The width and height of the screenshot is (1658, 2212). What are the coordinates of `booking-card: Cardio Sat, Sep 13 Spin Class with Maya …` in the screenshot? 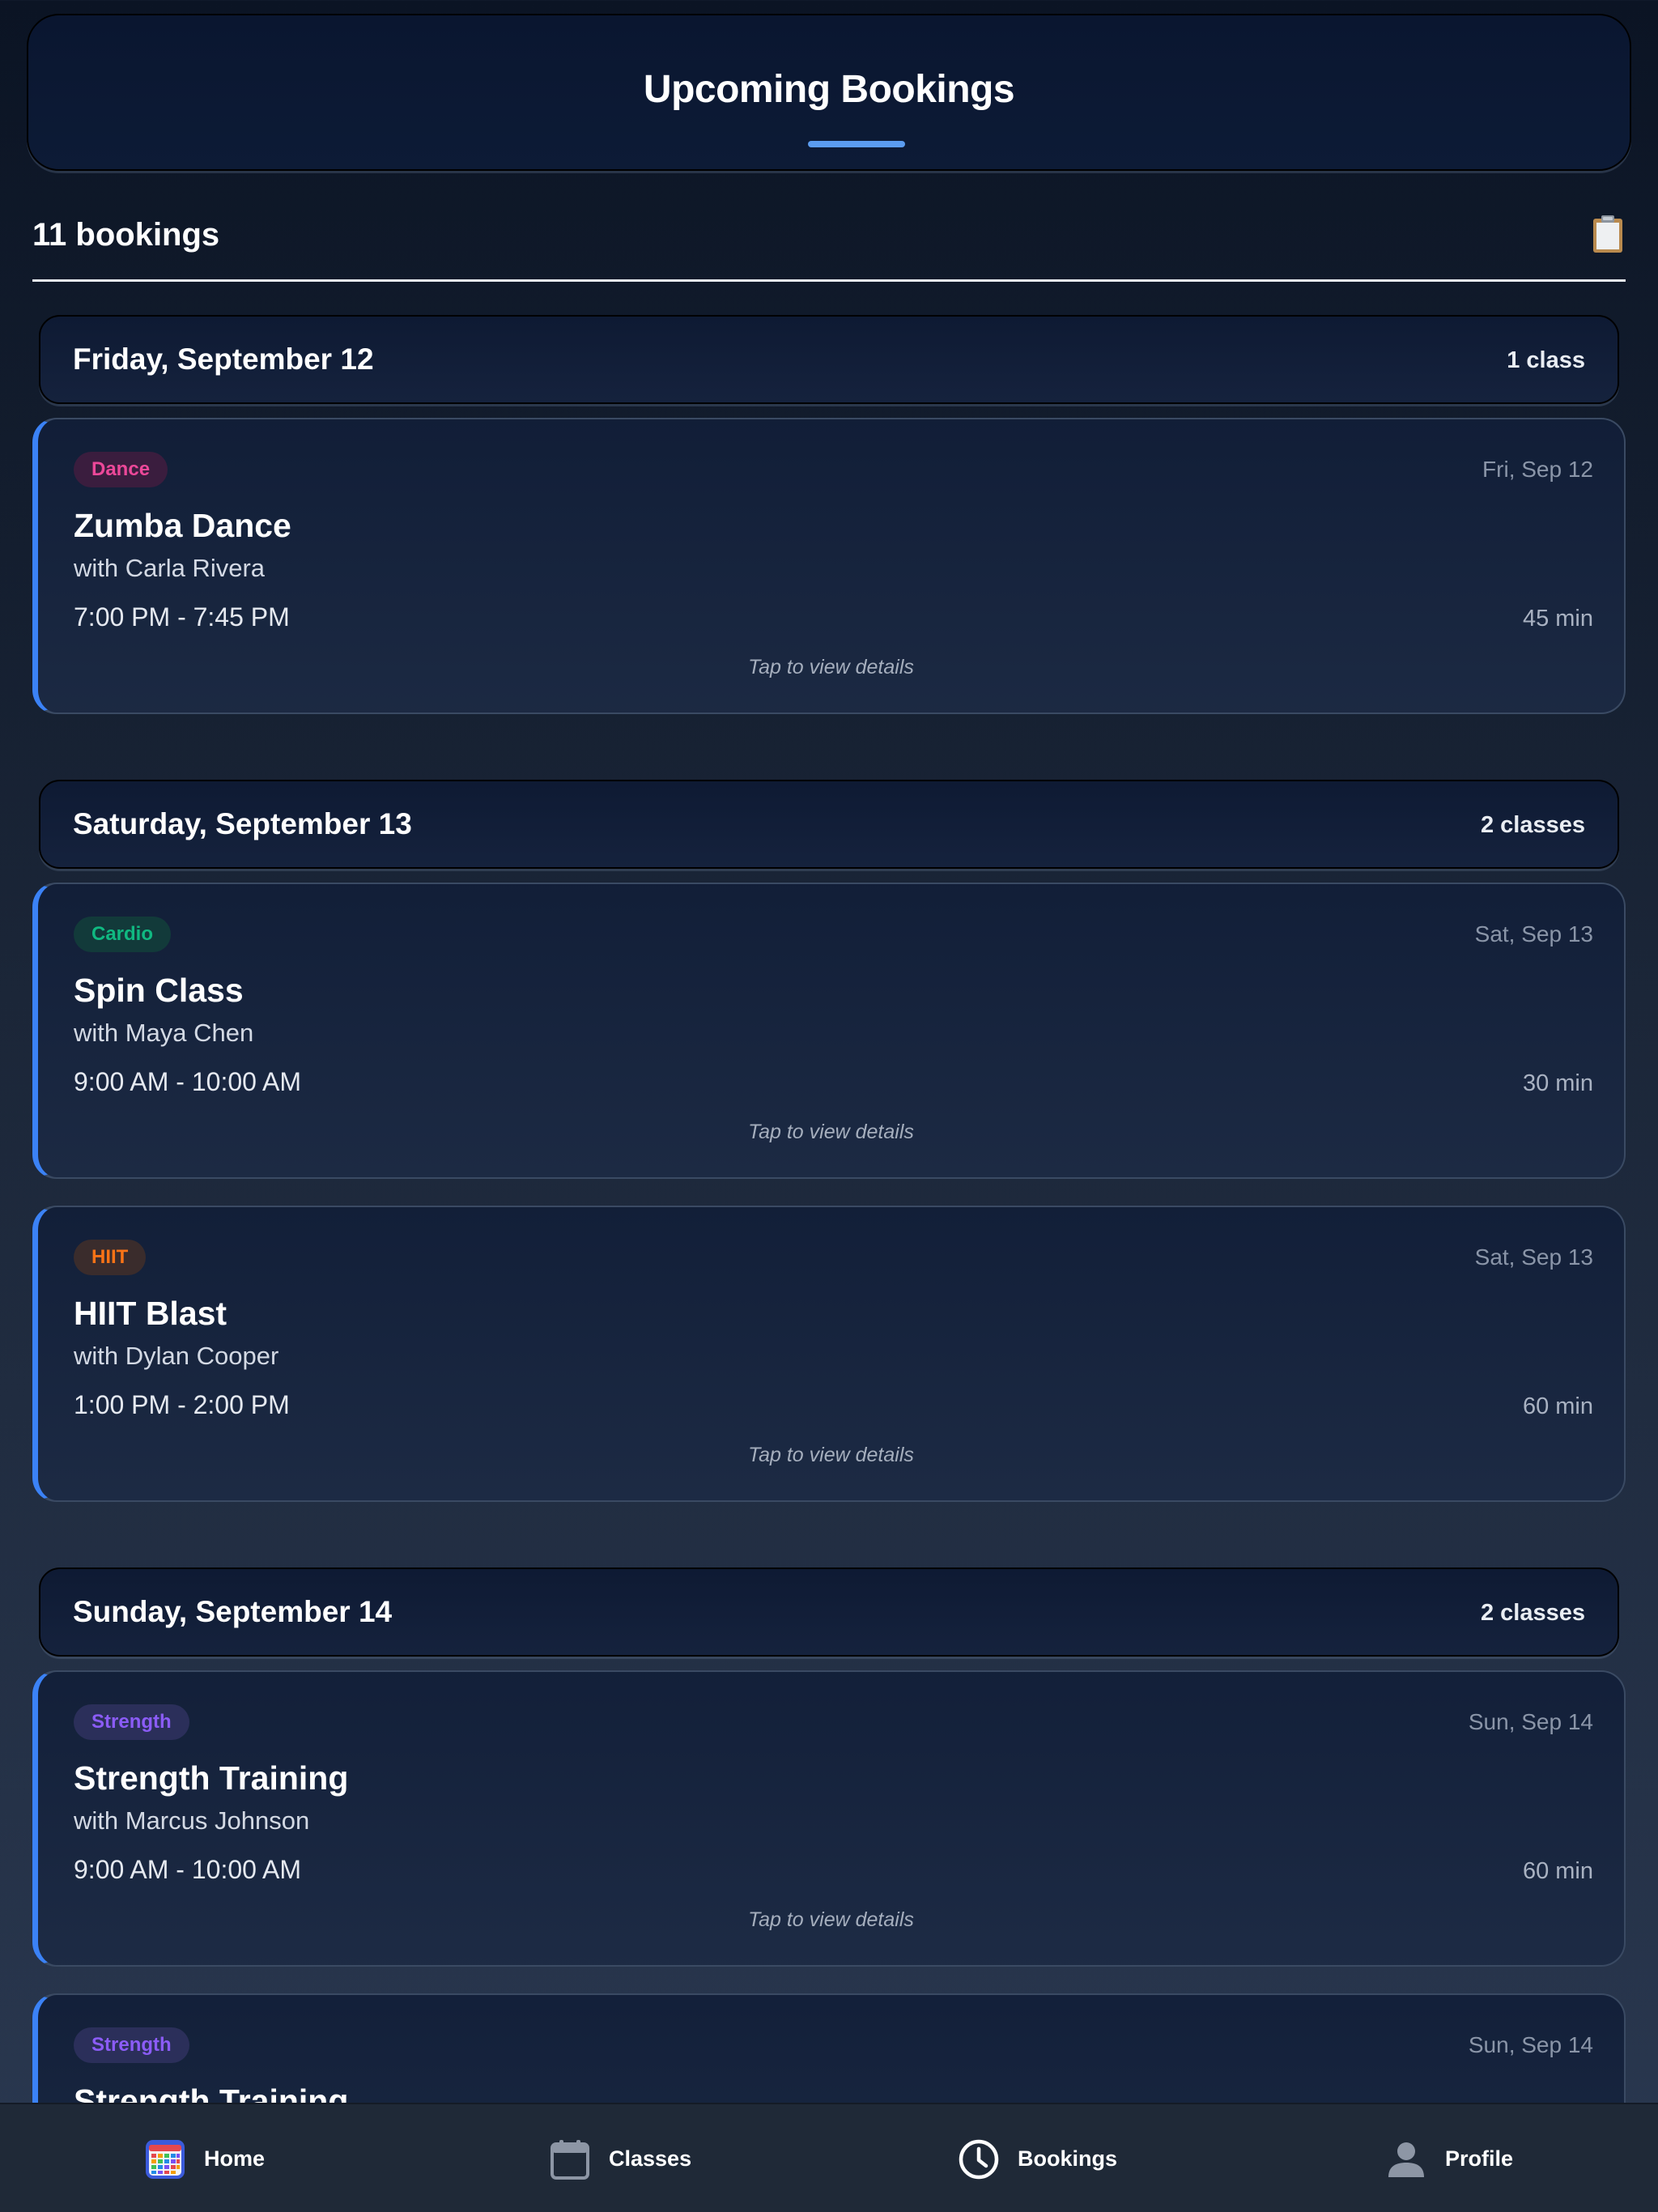 It's located at (829, 1031).